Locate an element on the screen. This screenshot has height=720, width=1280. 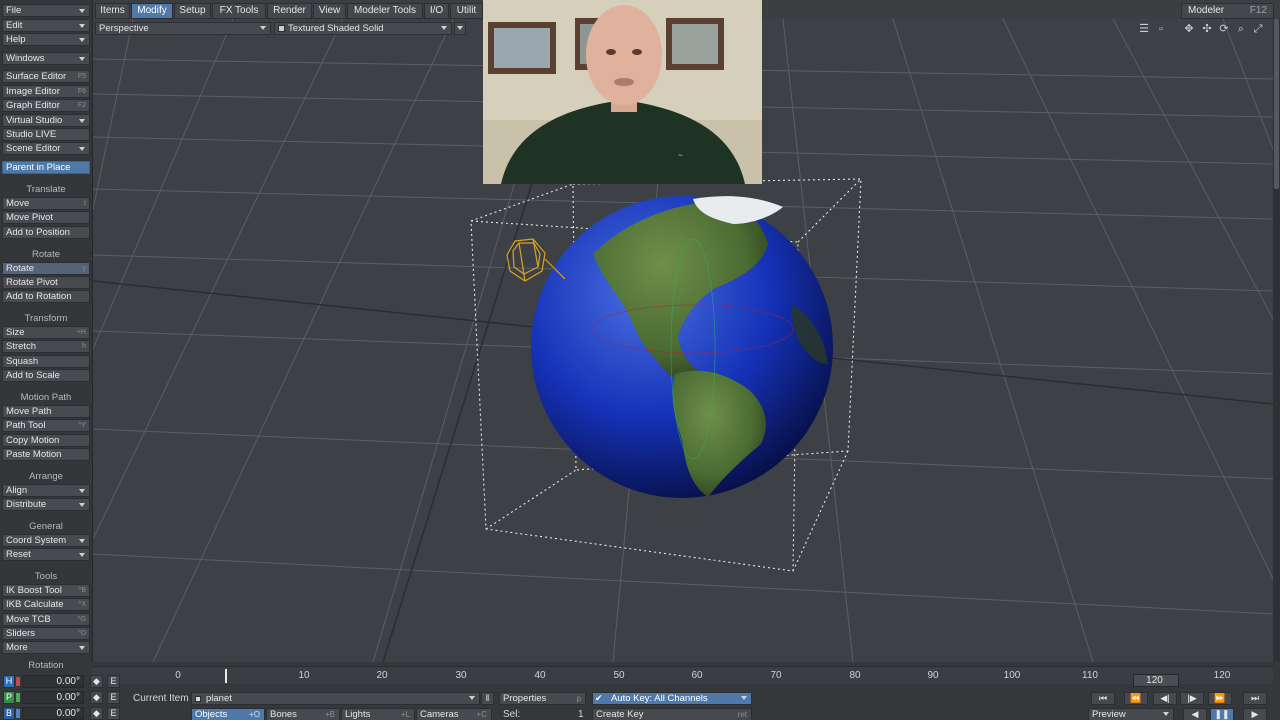
move-view-icon: ✥ is located at coordinates (1189, 29).